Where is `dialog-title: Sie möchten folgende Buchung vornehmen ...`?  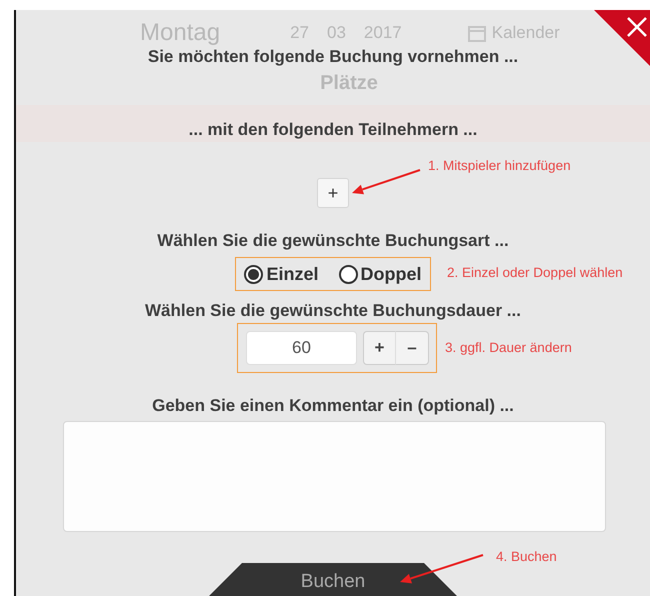
dialog-title: Sie möchten folgende Buchung vornehmen ... is located at coordinates (333, 57).